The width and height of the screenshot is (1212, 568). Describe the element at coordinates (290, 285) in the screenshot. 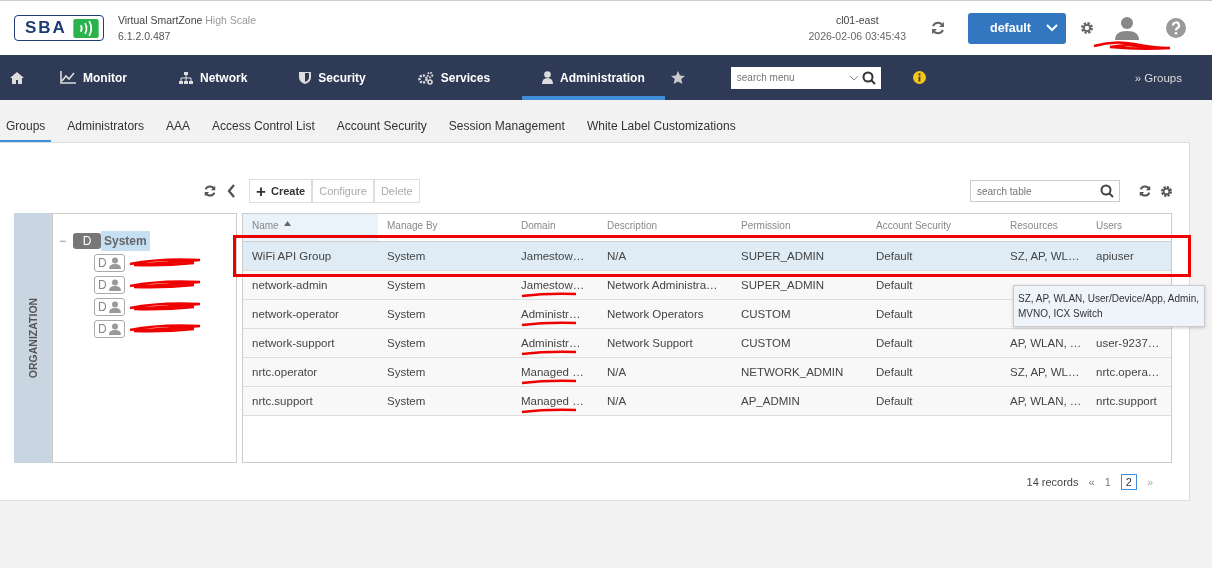

I see `table-cell: network-admin` at that location.